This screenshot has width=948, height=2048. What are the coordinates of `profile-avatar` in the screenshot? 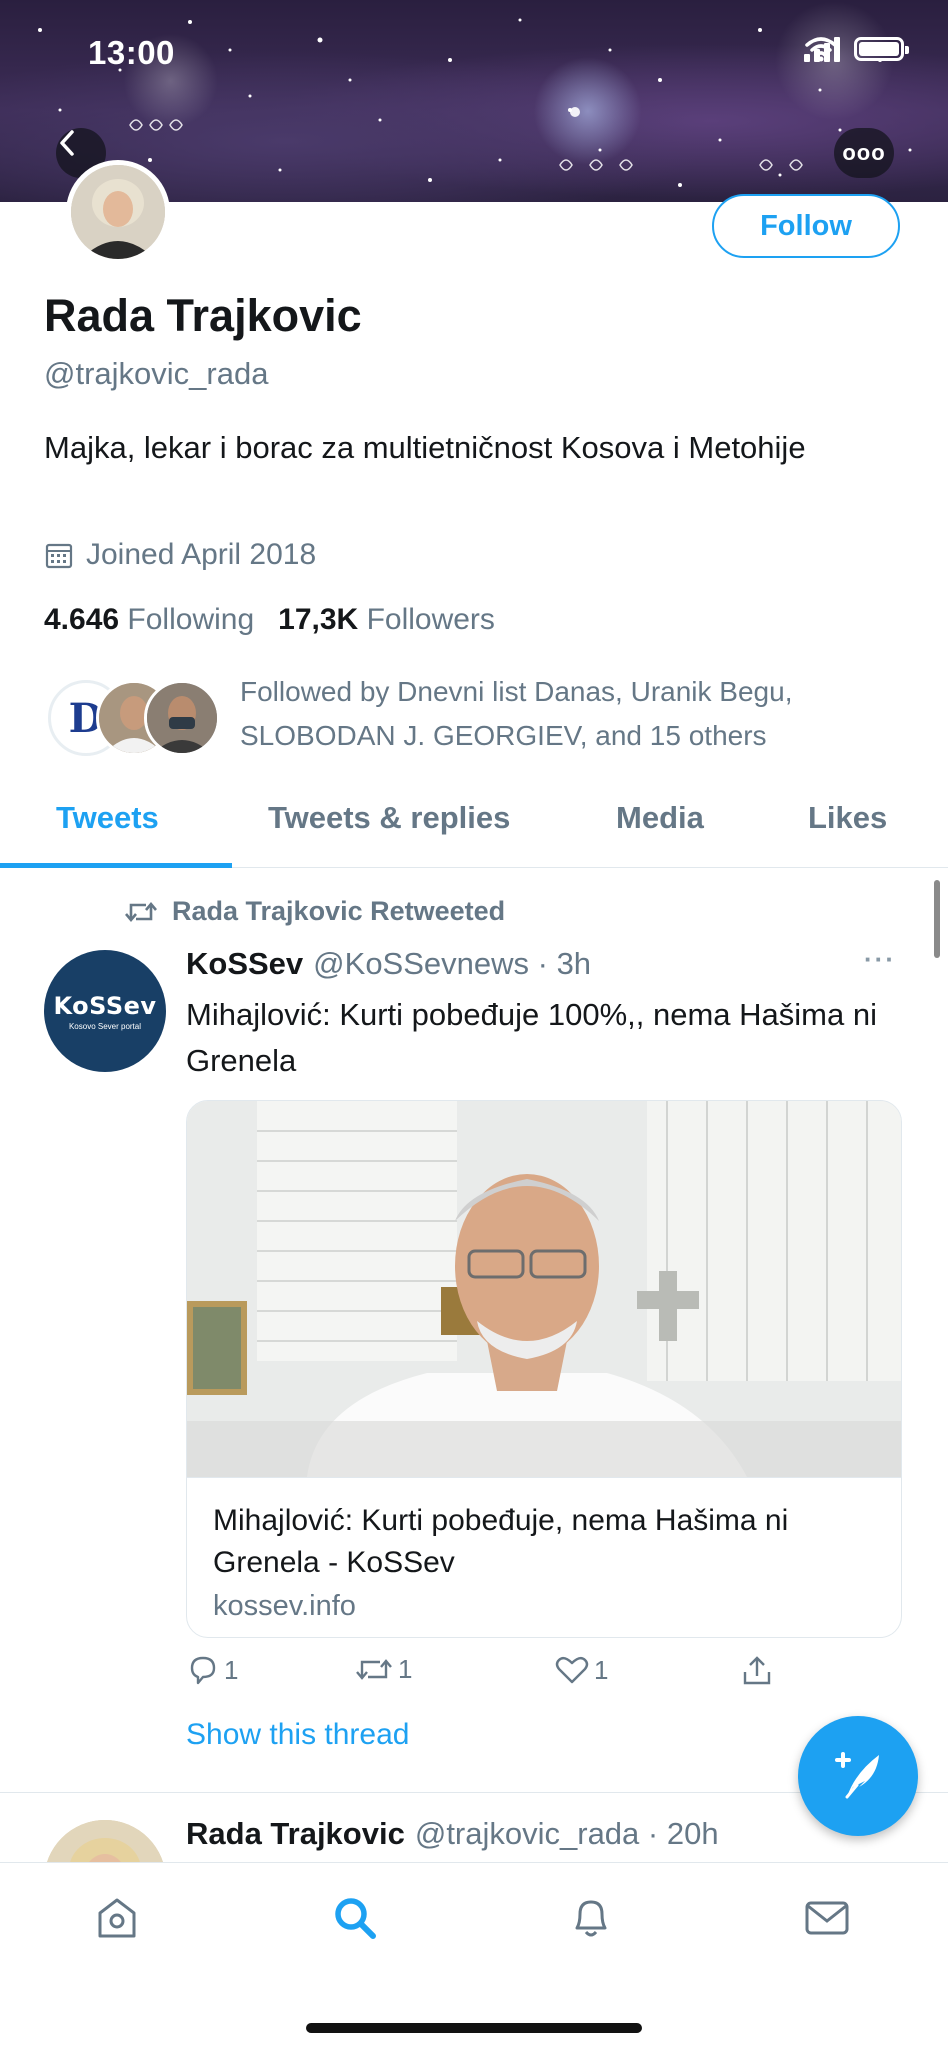 It's located at (118, 212).